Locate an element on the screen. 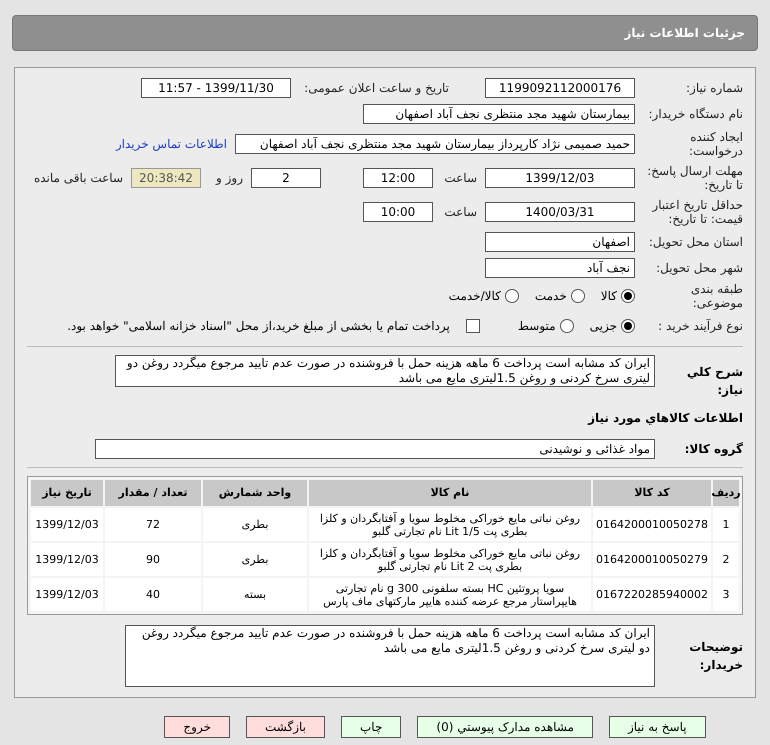  buyer-org-field: بیمارستان شهید مجد منتظری نجف آباد اصفهان is located at coordinates (499, 114).